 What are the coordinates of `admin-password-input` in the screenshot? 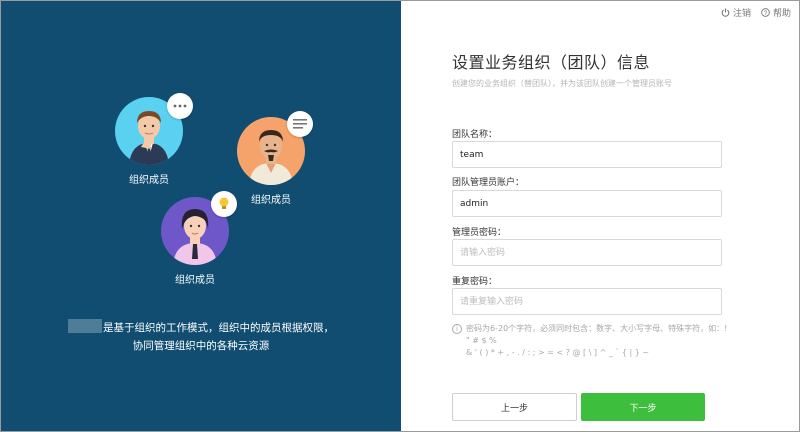 It's located at (587, 252).